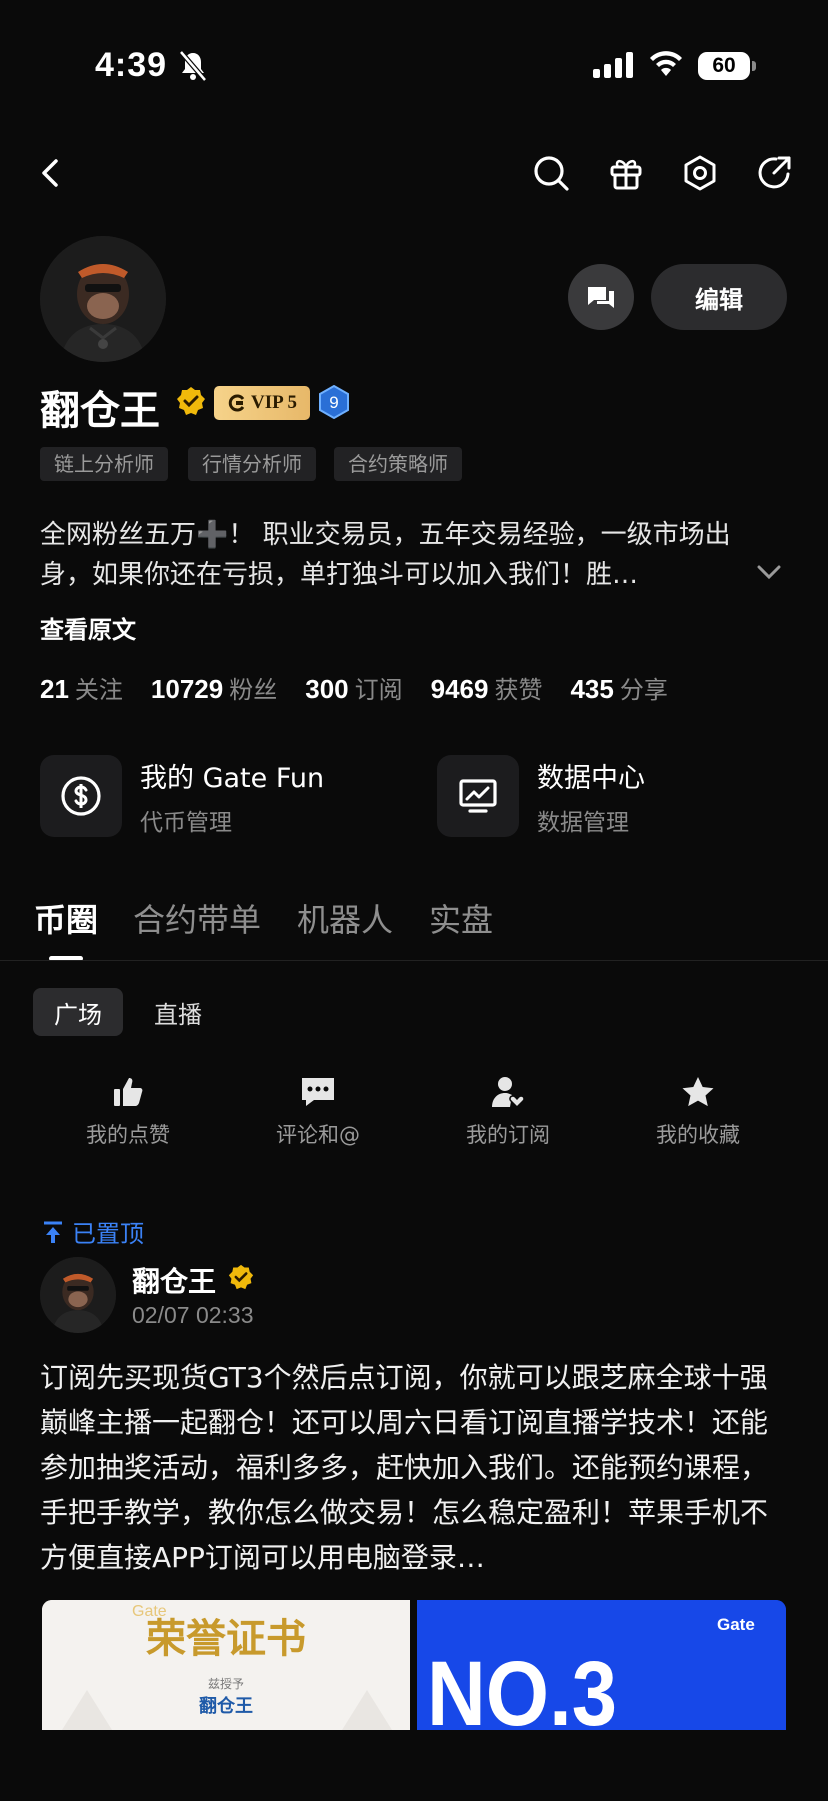 This screenshot has width=828, height=1801. What do you see at coordinates (78, 1012) in the screenshot?
I see `subtab-square: 广场` at bounding box center [78, 1012].